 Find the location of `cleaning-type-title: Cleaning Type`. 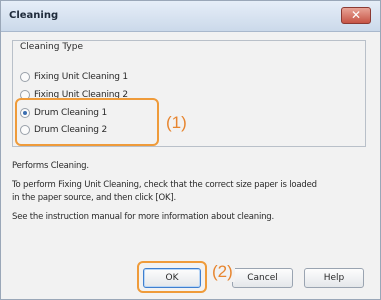

cleaning-type-title: Cleaning Type is located at coordinates (51, 47).